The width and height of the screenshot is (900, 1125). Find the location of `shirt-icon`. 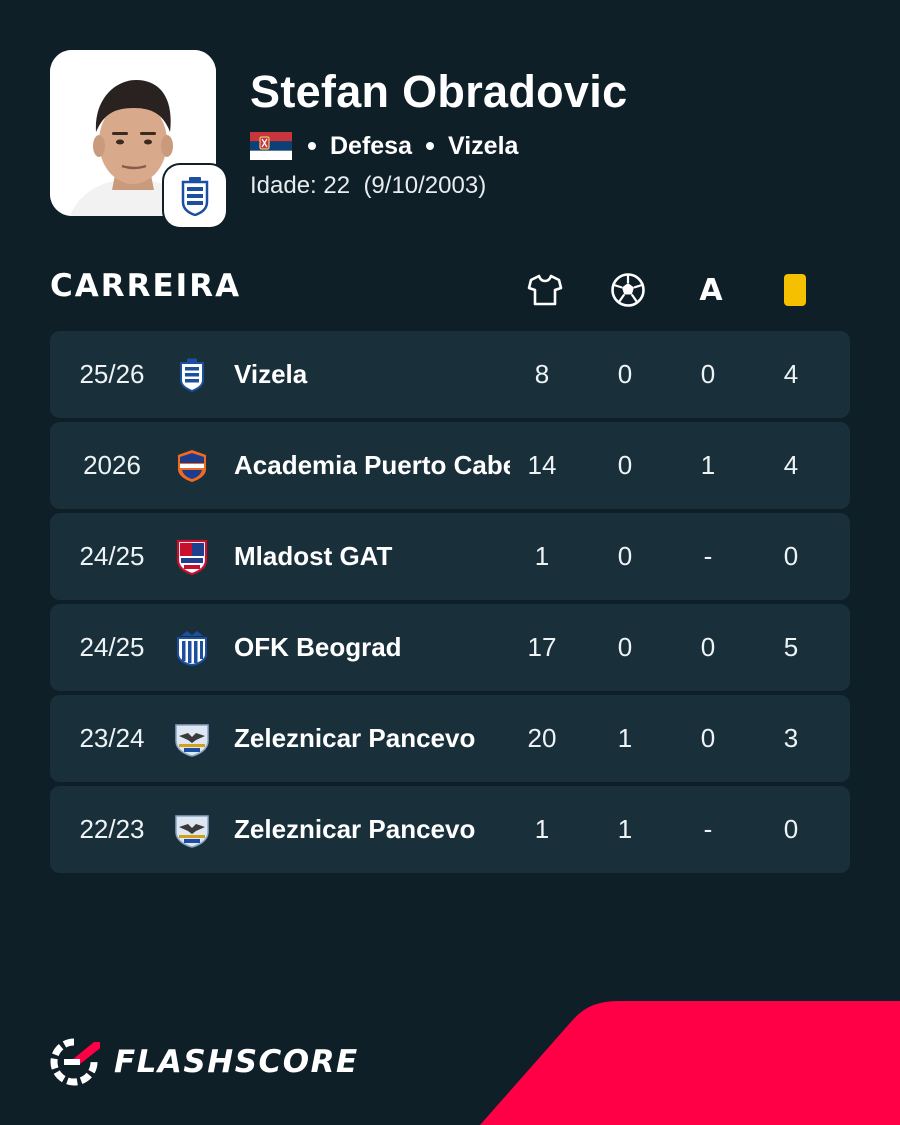

shirt-icon is located at coordinates (545, 290).